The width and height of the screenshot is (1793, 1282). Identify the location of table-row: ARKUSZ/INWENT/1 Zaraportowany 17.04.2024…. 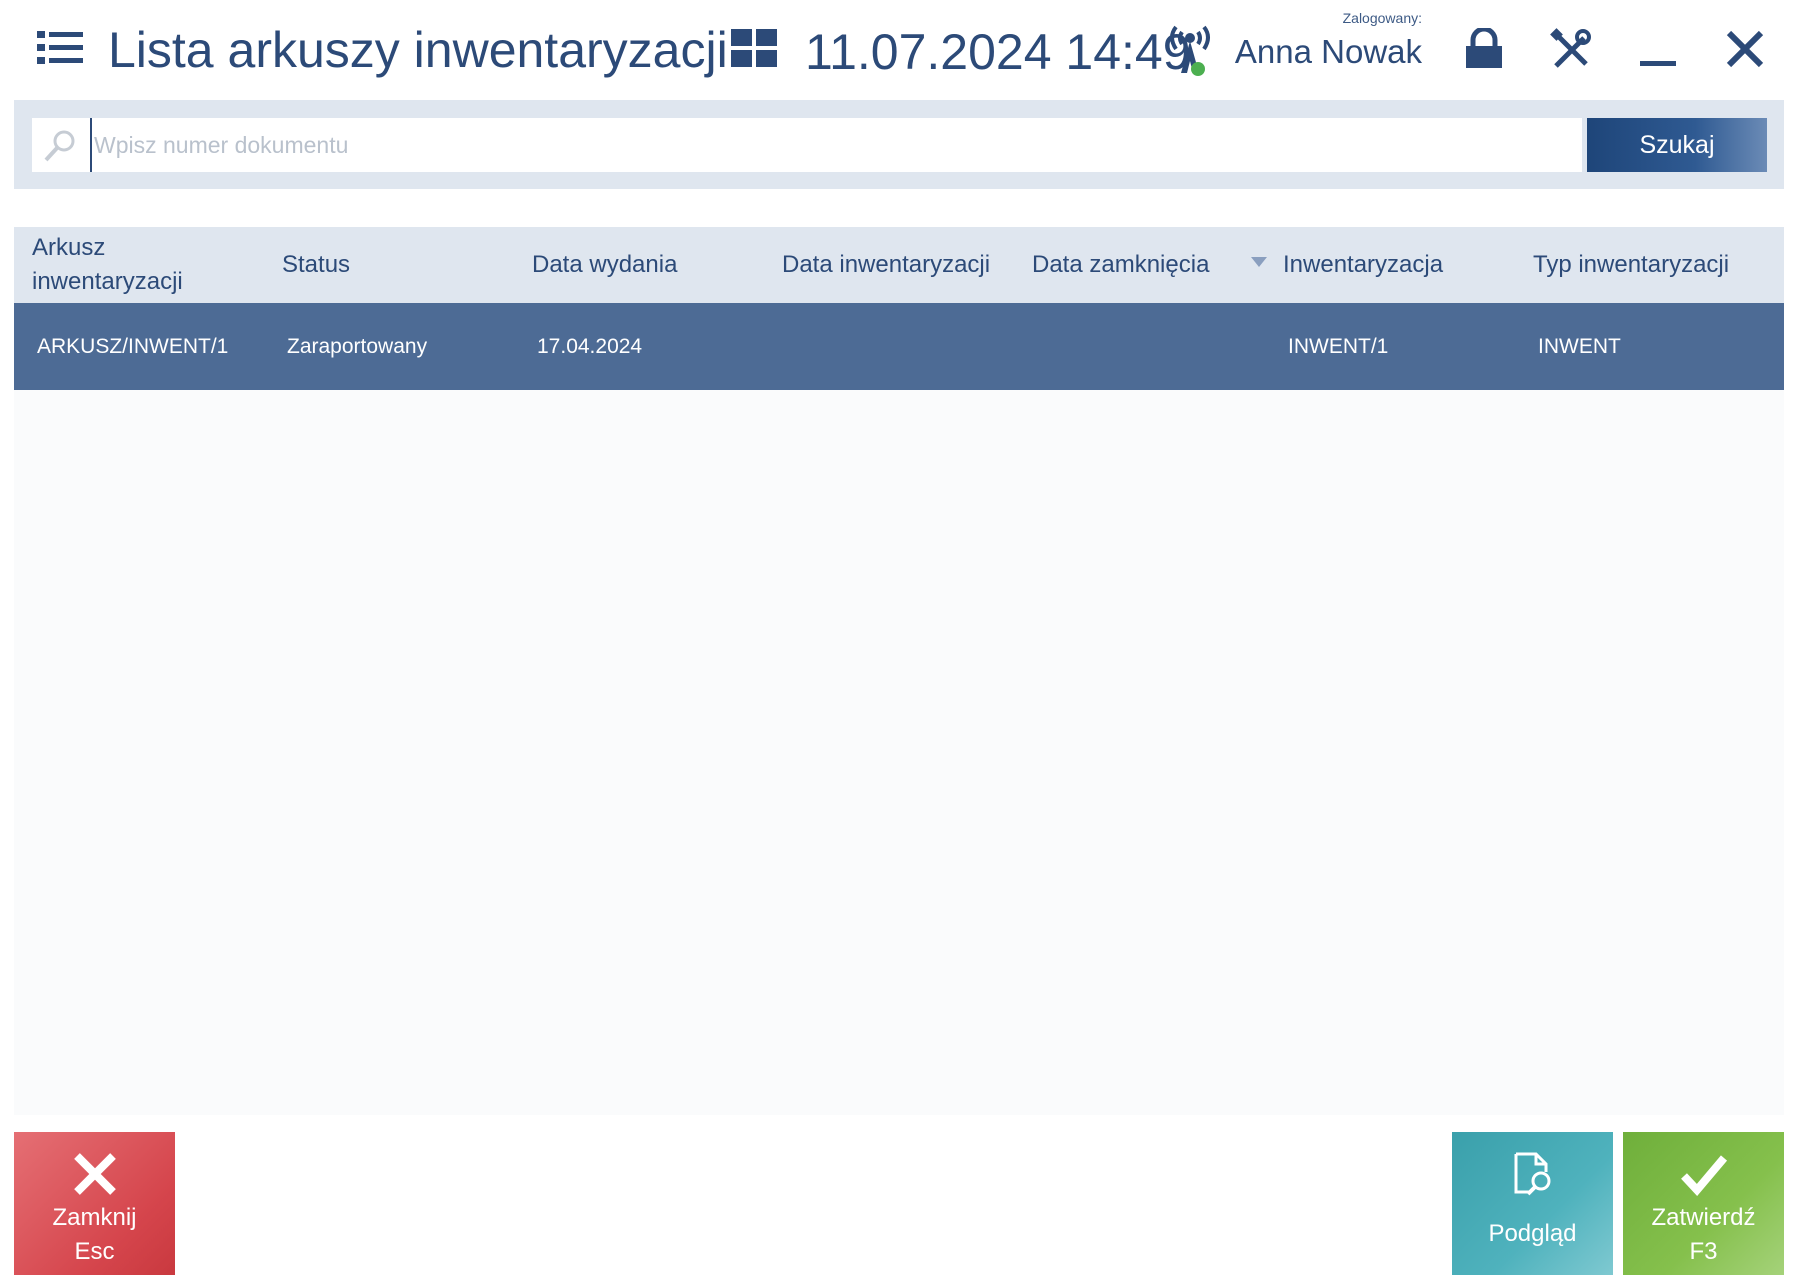
(899, 346).